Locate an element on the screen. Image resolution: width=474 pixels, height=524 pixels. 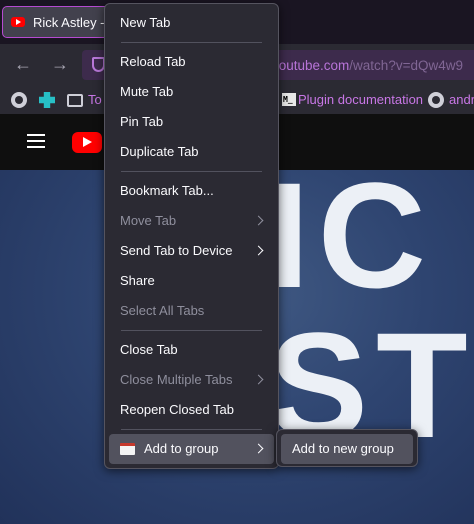
menu-add-to-new-group: Add to new group is located at coordinates (347, 449).